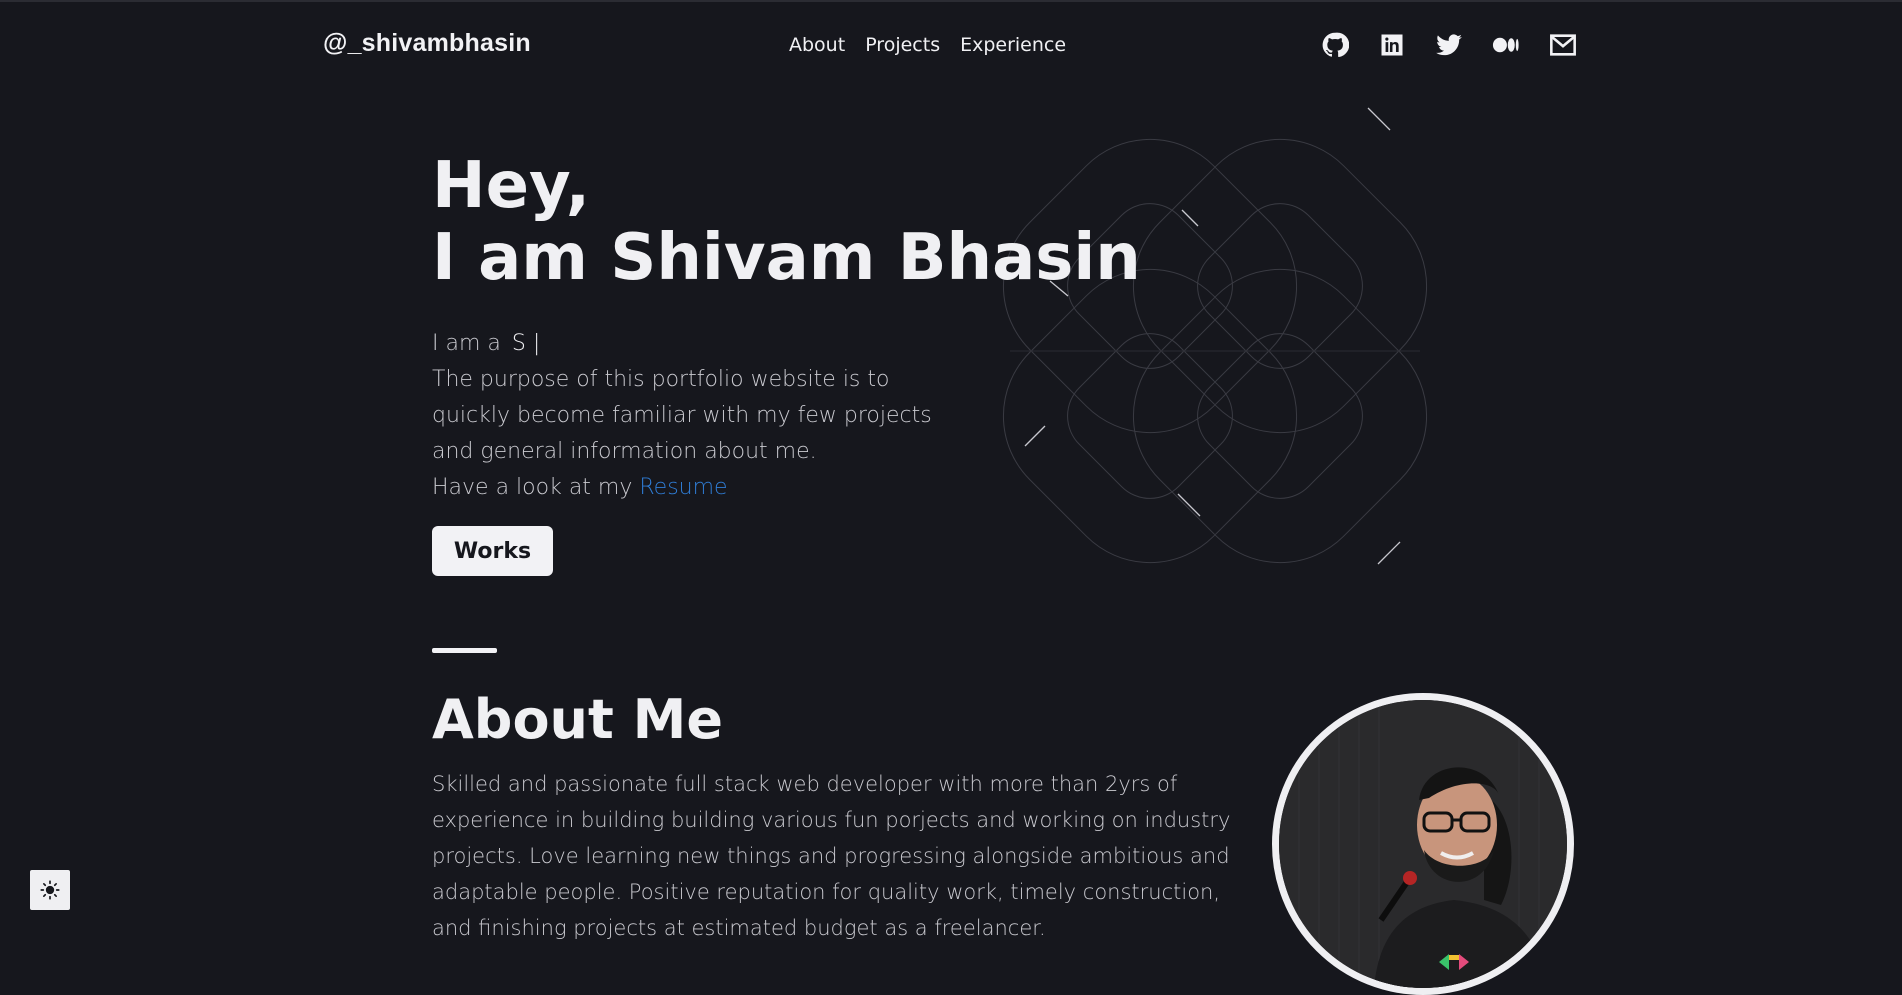 The width and height of the screenshot is (1902, 995). Describe the element at coordinates (511, 186) in the screenshot. I see `hero-greeting: Hey,` at that location.